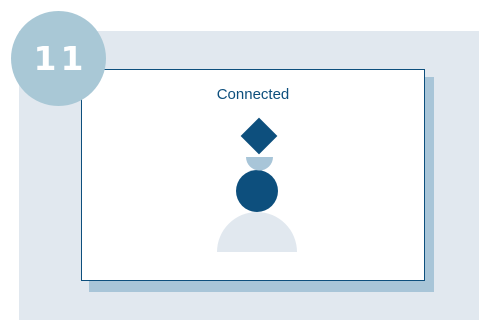  Describe the element at coordinates (259, 136) in the screenshot. I see `diamond-shape` at that location.